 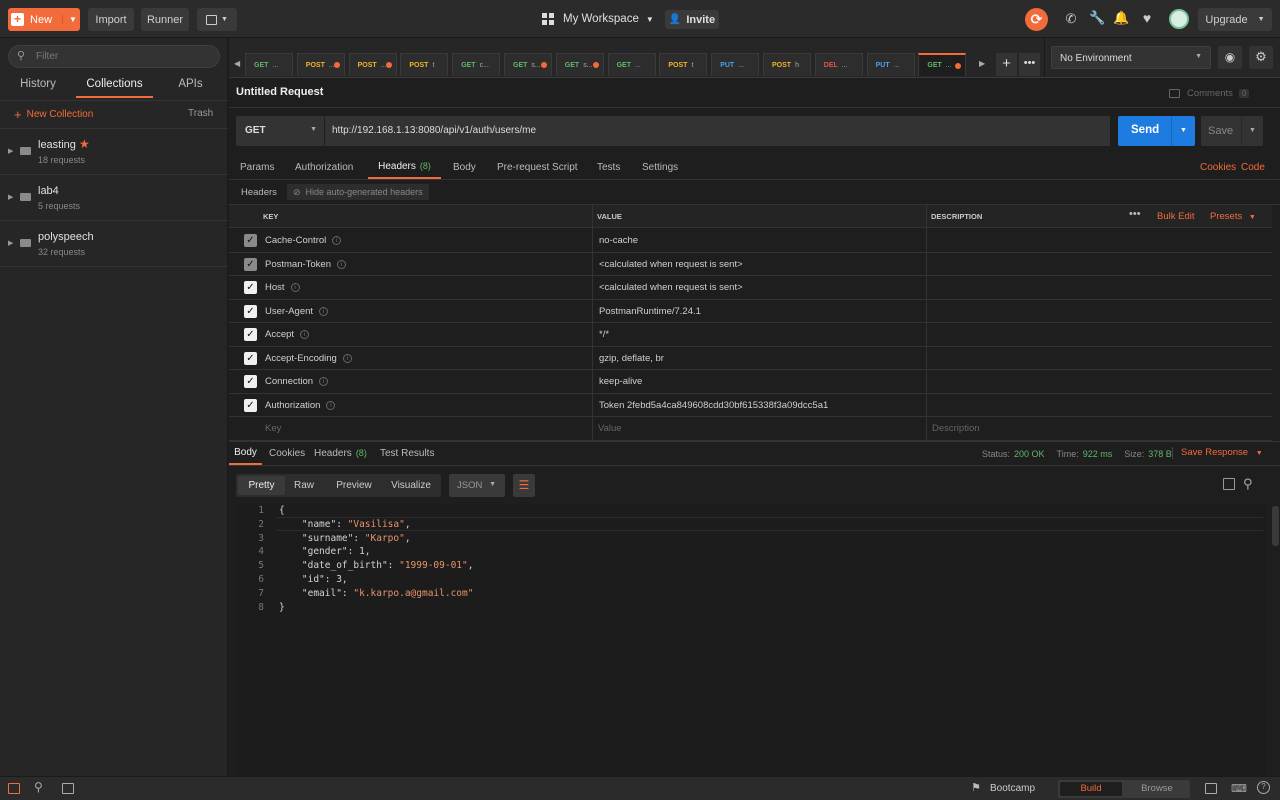 What do you see at coordinates (111, 19) in the screenshot?
I see `import-button: Import` at bounding box center [111, 19].